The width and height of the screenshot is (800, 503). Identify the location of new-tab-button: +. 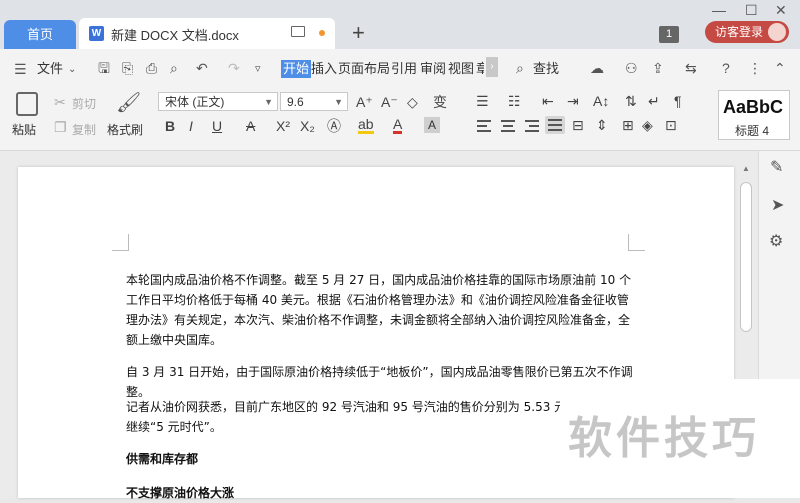
(358, 33).